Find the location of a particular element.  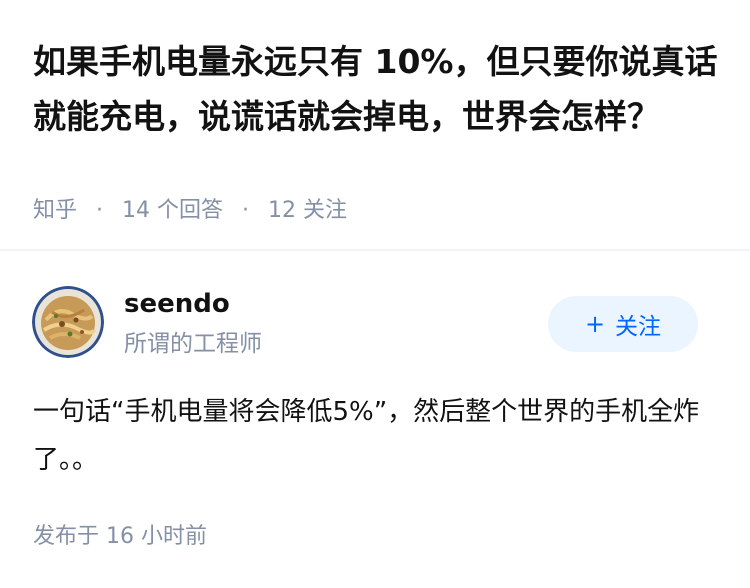

follow-unit: 关注 is located at coordinates (325, 210).